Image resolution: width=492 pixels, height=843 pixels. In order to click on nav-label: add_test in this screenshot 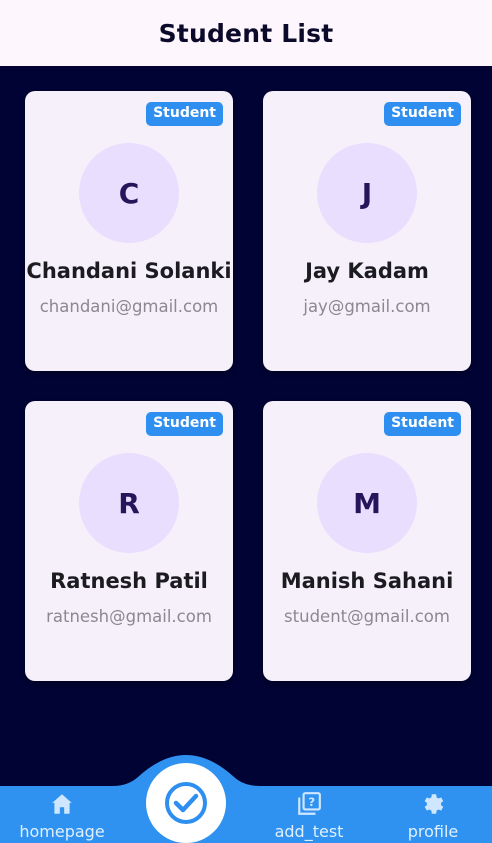, I will do `click(309, 831)`.